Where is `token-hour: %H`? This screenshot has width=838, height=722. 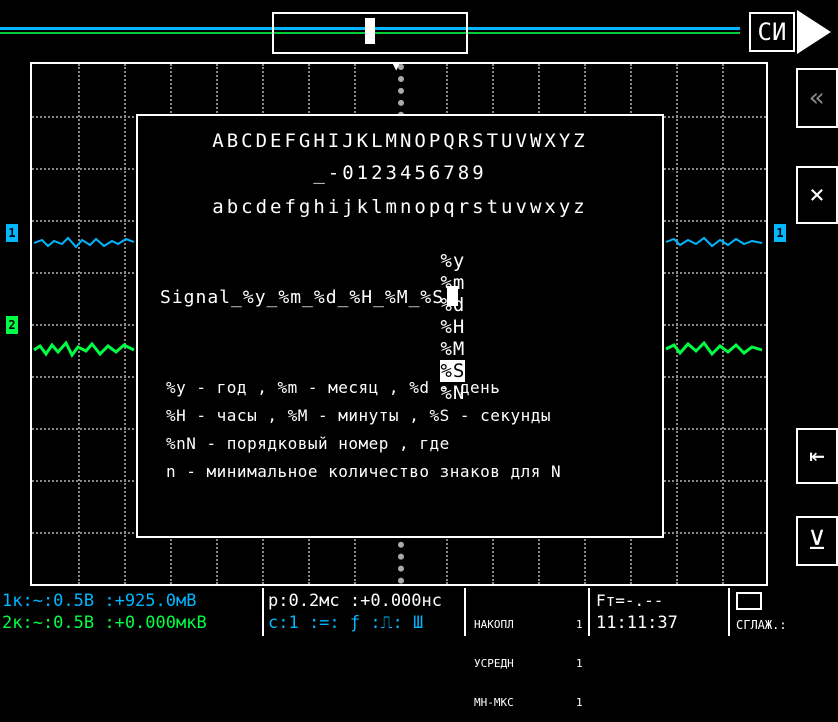 token-hour: %H is located at coordinates (452, 327).